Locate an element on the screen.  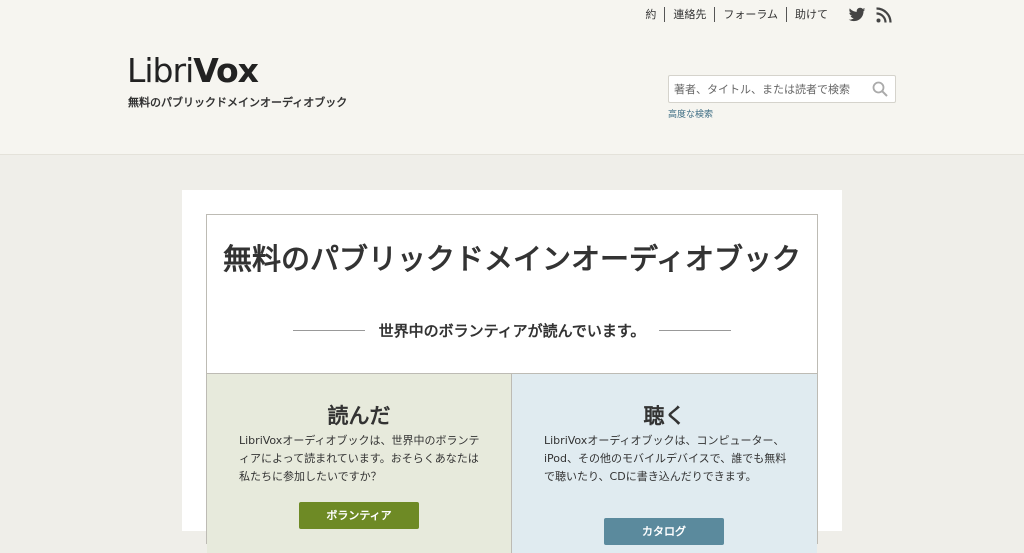
logo-vox: Vox is located at coordinates (226, 70).